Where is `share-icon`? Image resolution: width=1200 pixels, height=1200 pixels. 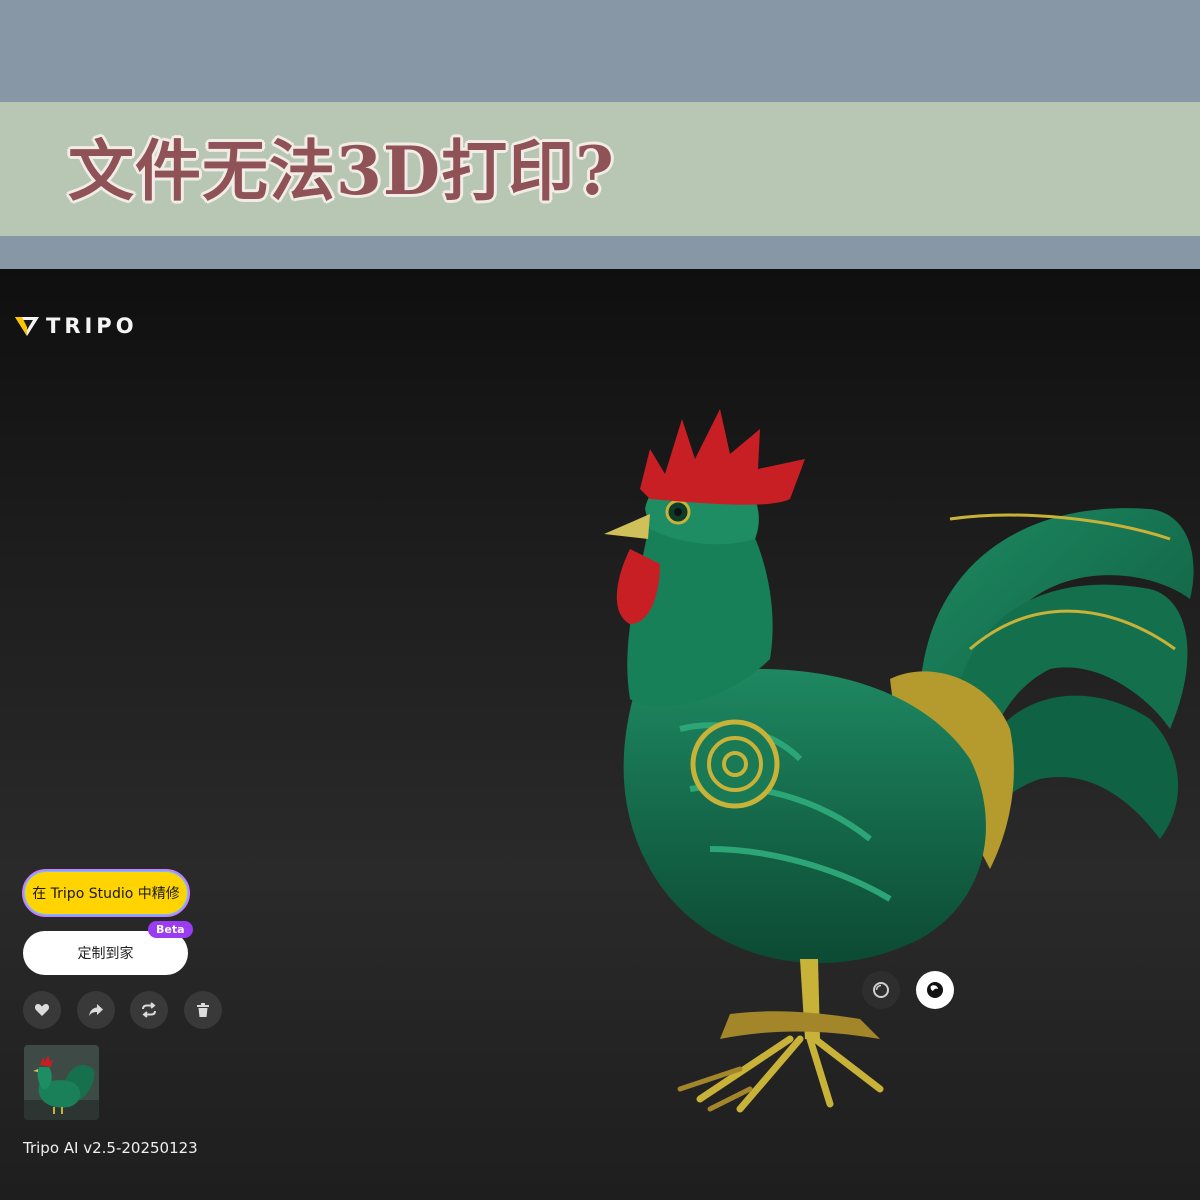
share-icon is located at coordinates (96, 1010).